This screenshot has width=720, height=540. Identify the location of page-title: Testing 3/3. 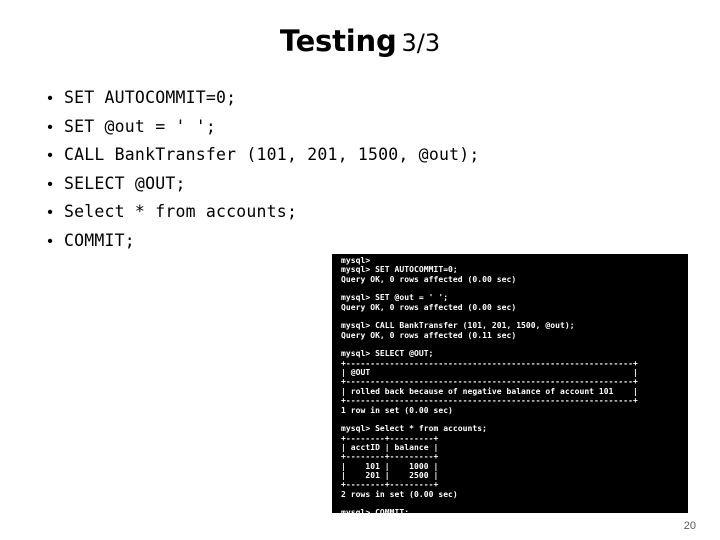
(360, 41).